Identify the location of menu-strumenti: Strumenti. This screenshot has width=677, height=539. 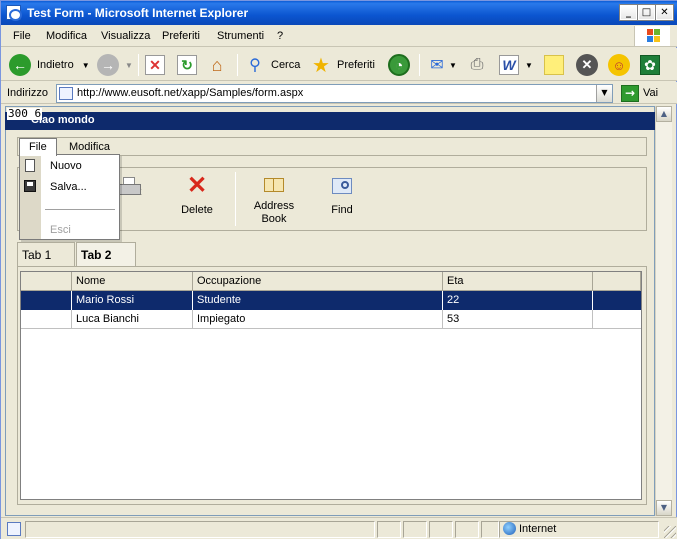
(240, 36).